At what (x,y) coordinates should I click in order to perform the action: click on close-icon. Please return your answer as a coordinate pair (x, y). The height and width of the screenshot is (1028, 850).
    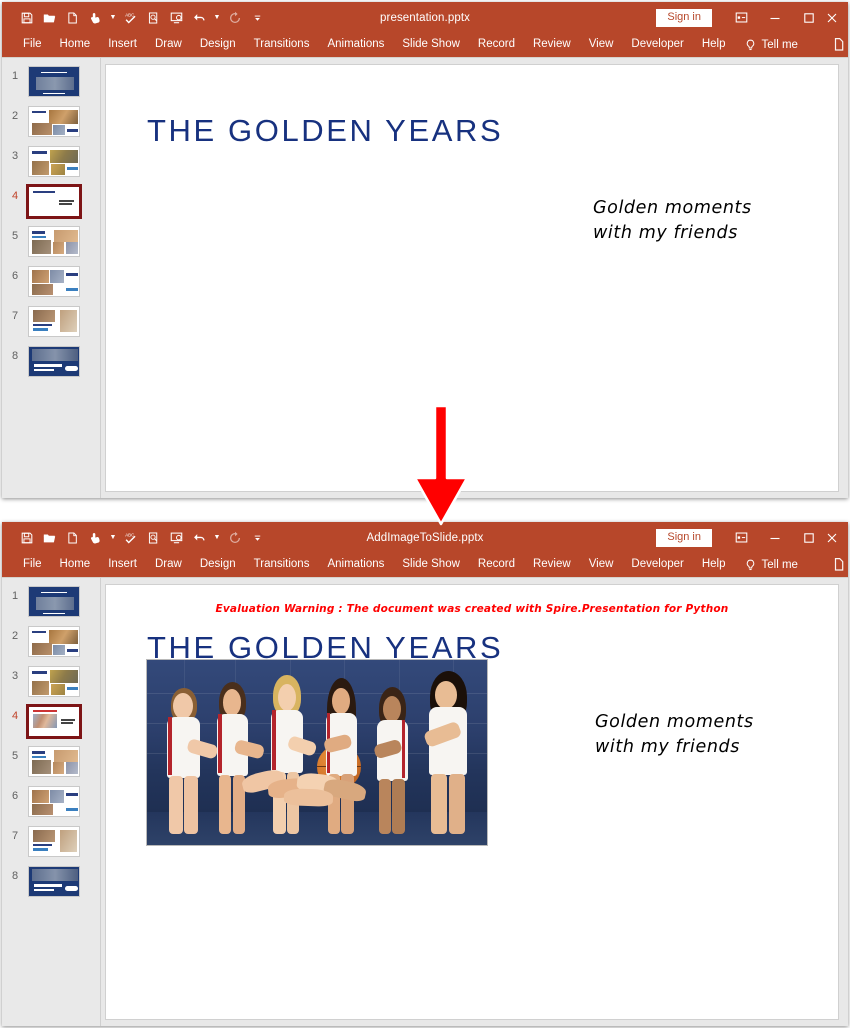
    Looking at the image, I should click on (837, 17).